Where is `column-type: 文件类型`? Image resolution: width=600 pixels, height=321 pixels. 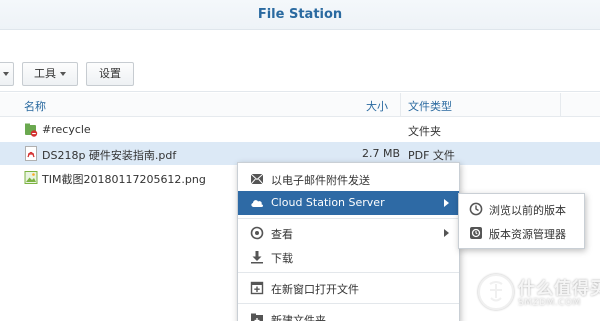 column-type: 文件类型 is located at coordinates (430, 106).